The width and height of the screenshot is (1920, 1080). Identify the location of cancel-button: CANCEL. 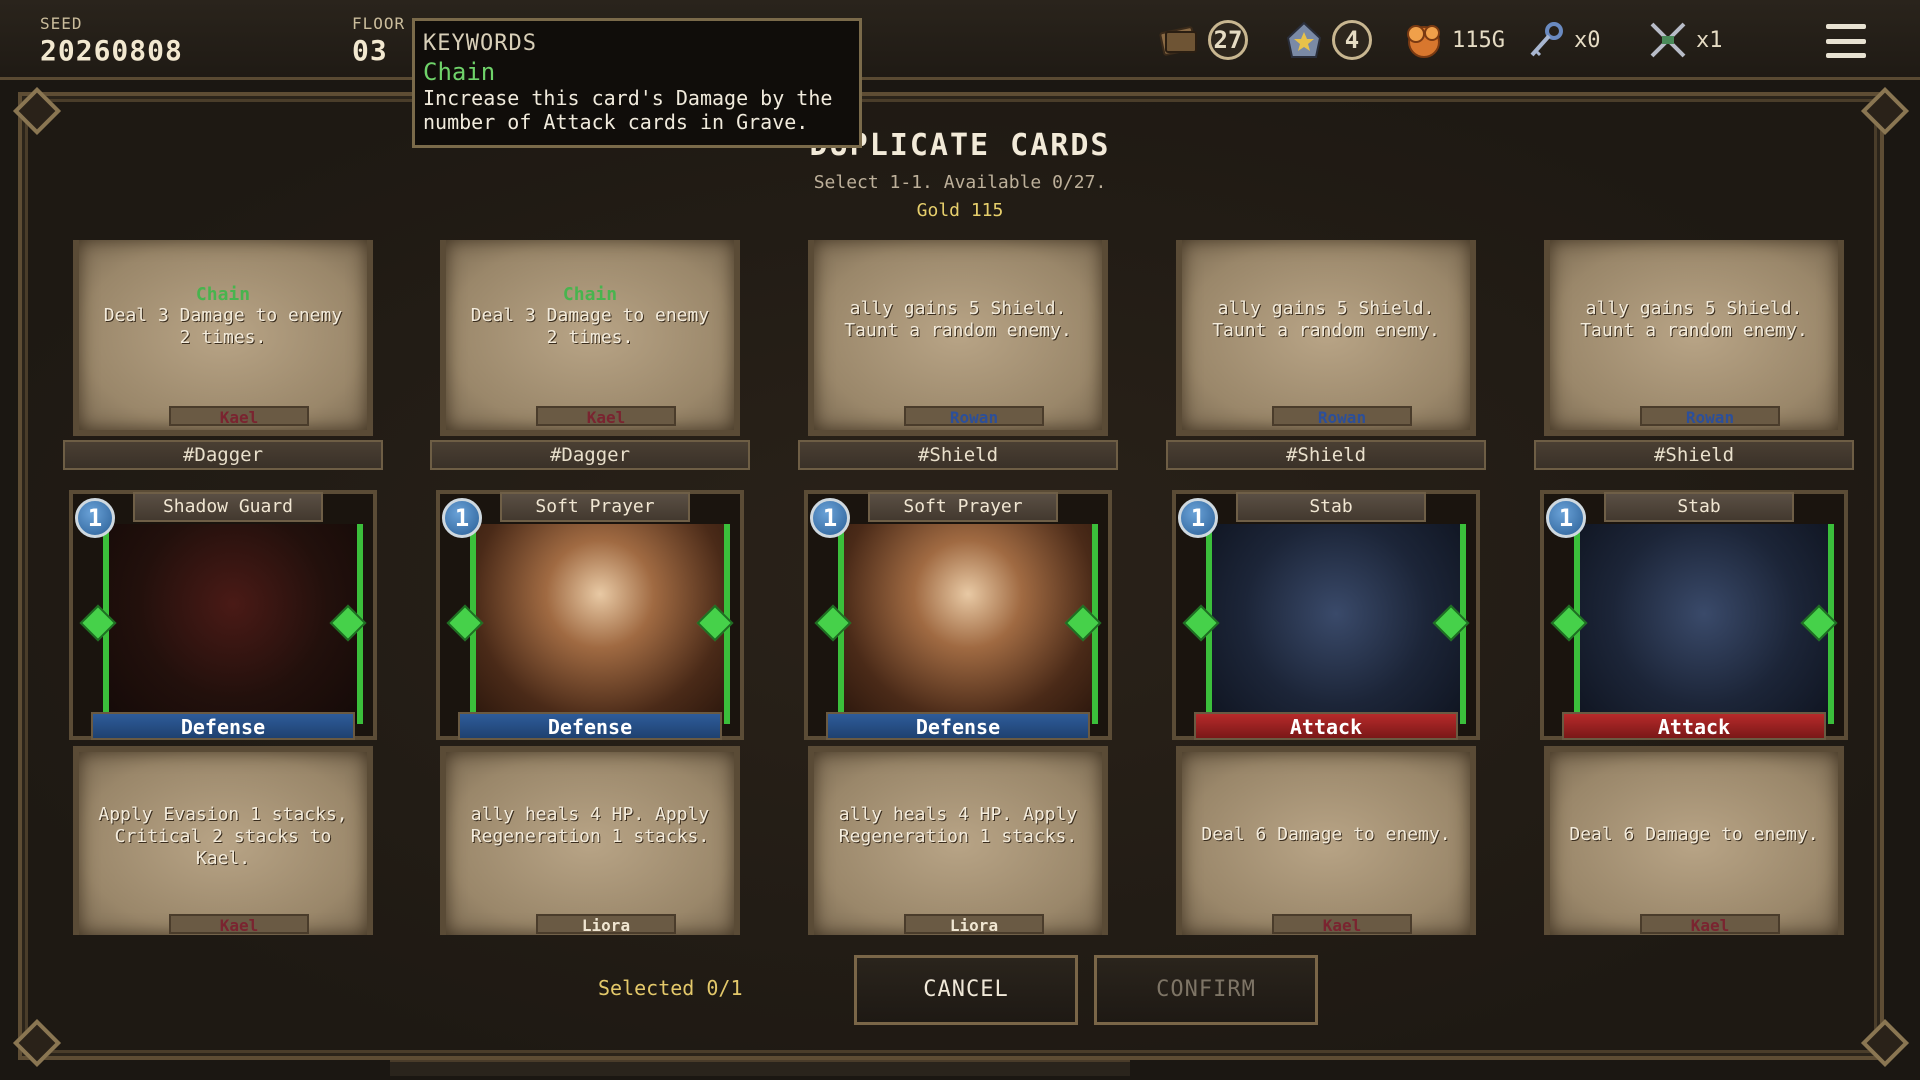
(966, 990).